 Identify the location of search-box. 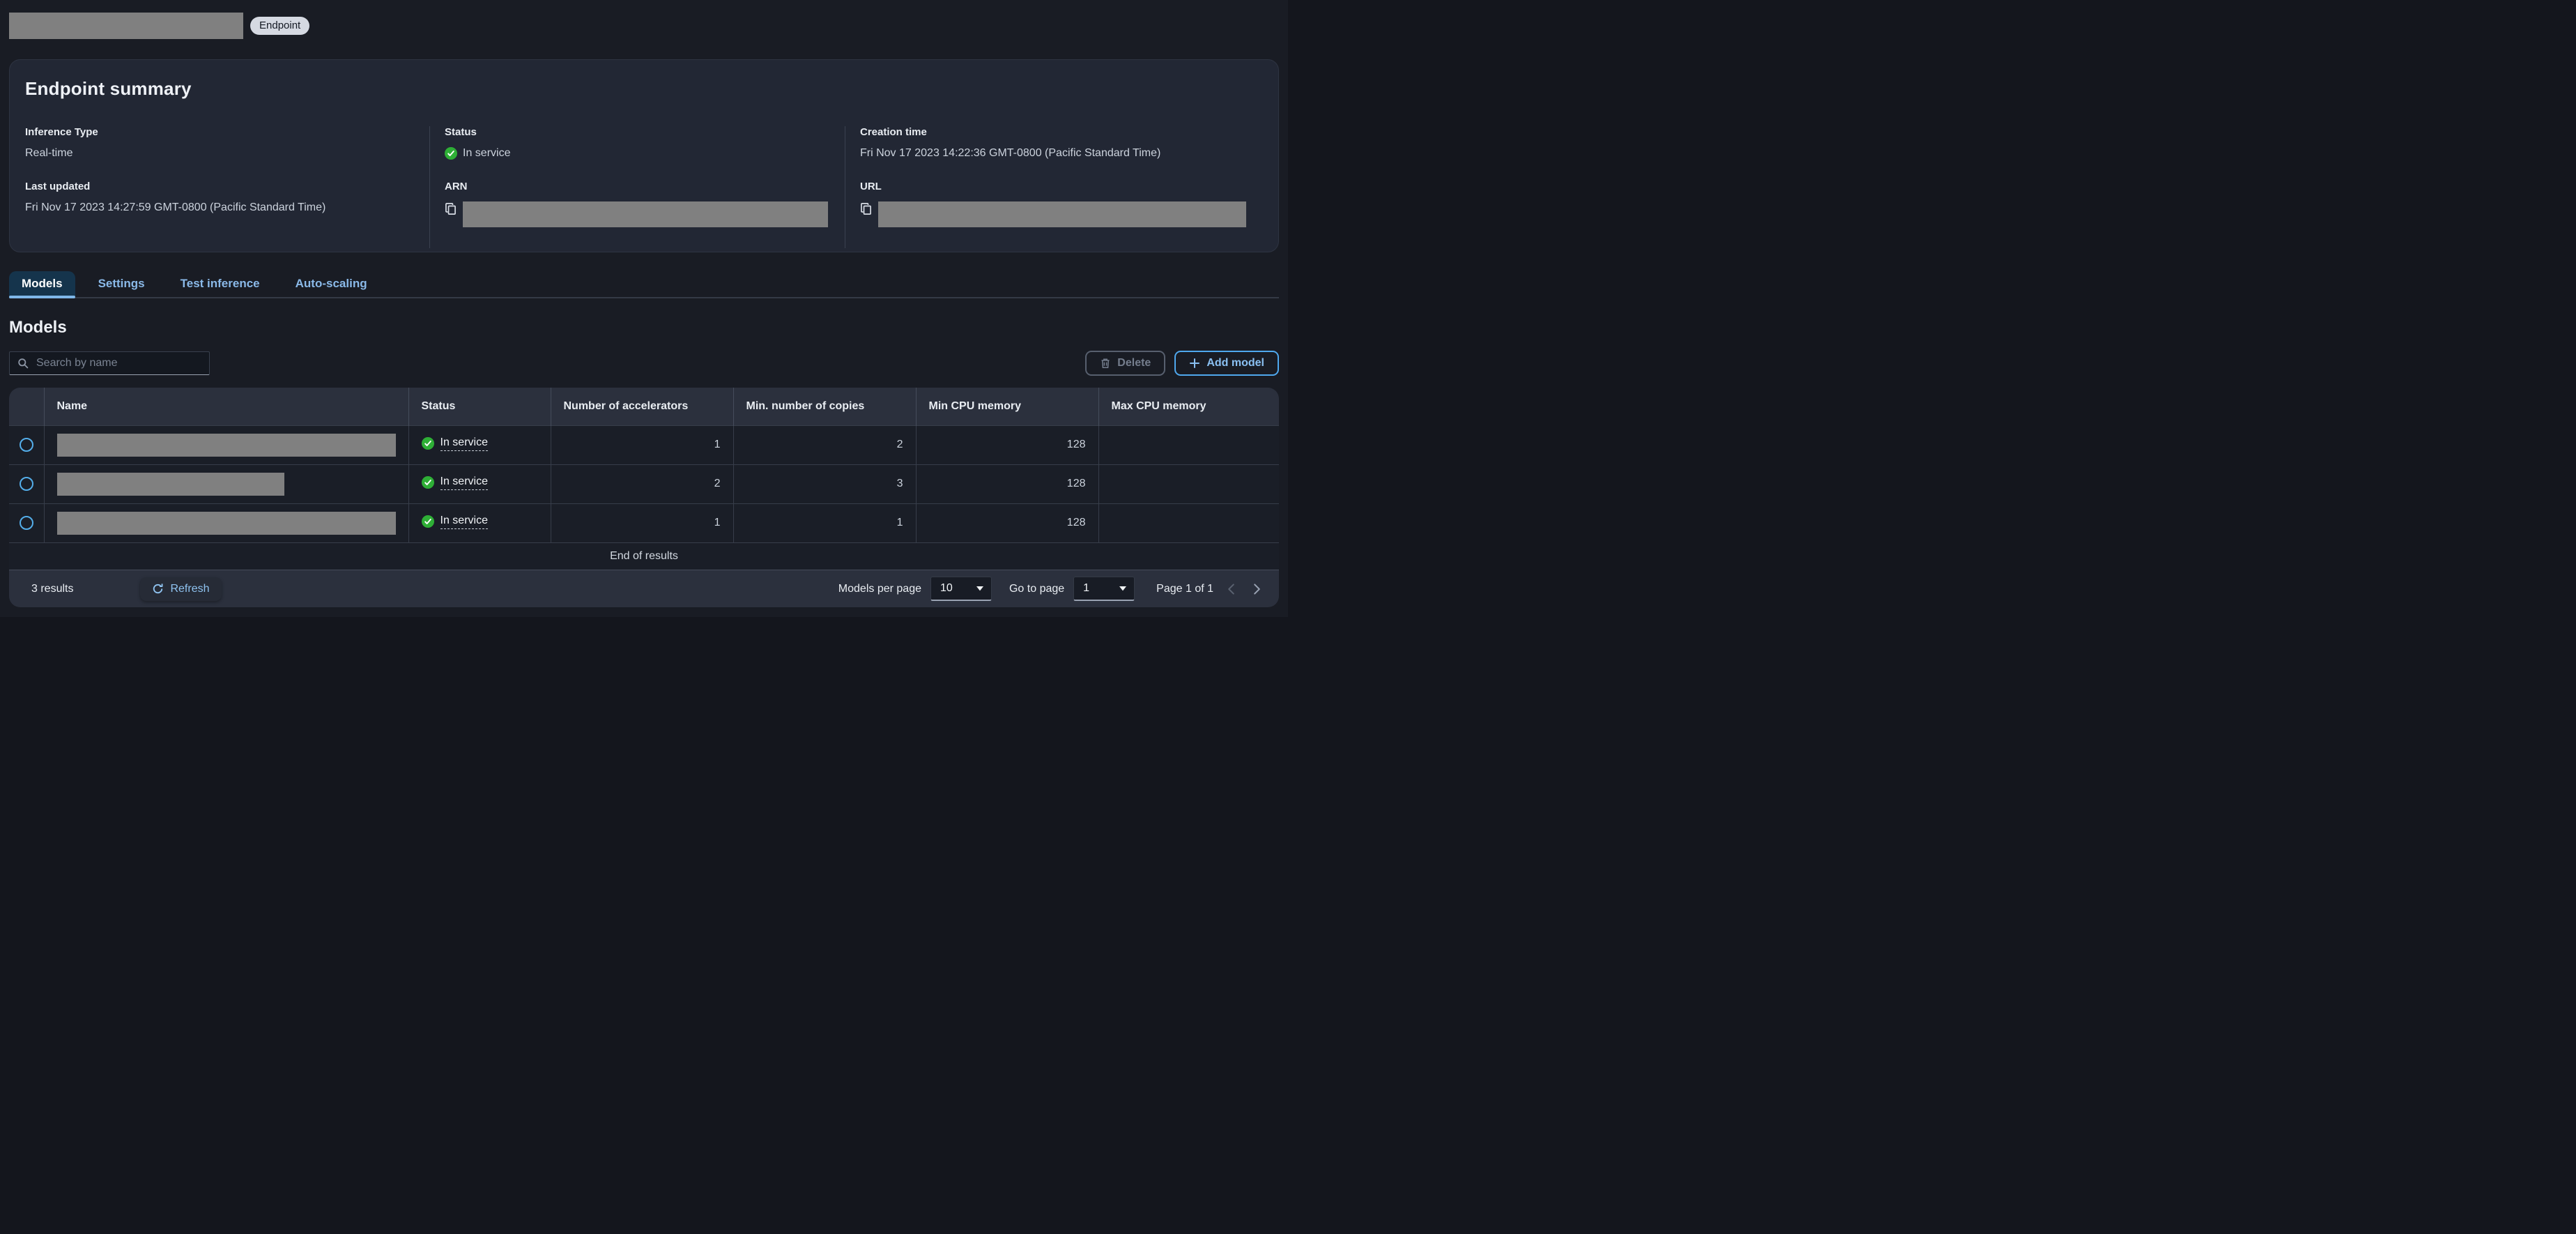
(109, 363).